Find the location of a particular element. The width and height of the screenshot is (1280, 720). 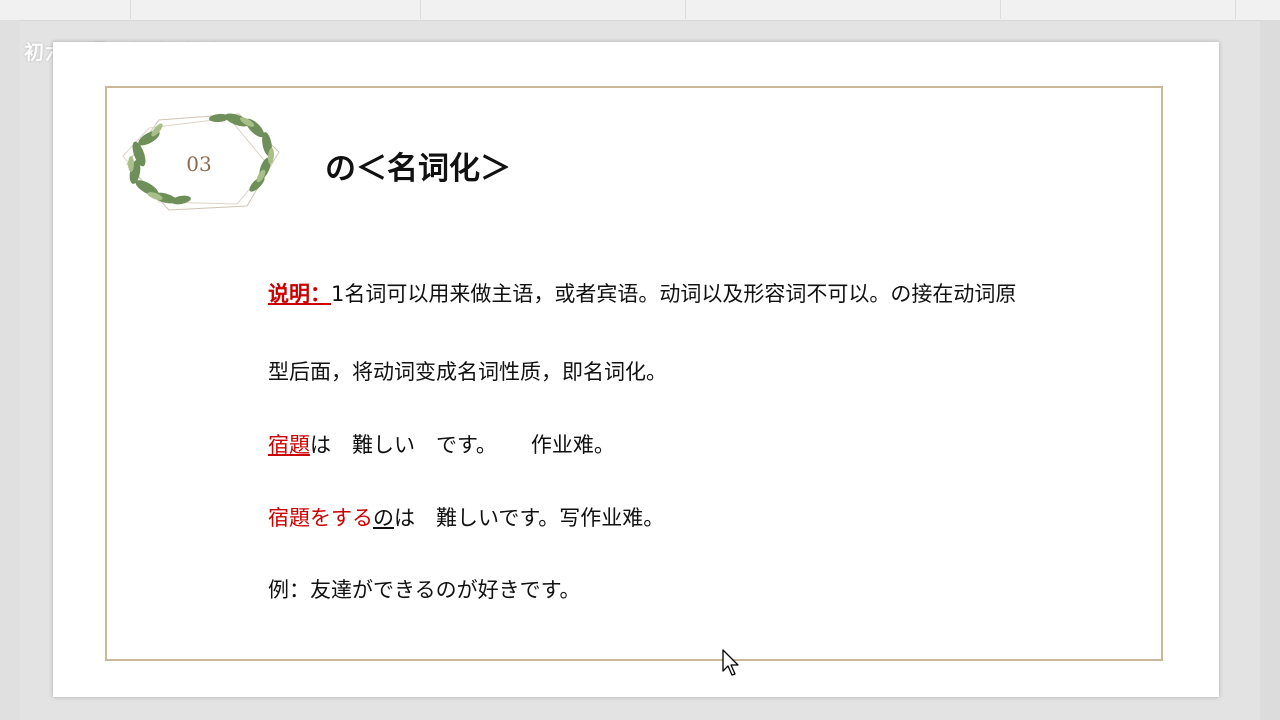

mouse-pointer-icon is located at coordinates (730, 662).